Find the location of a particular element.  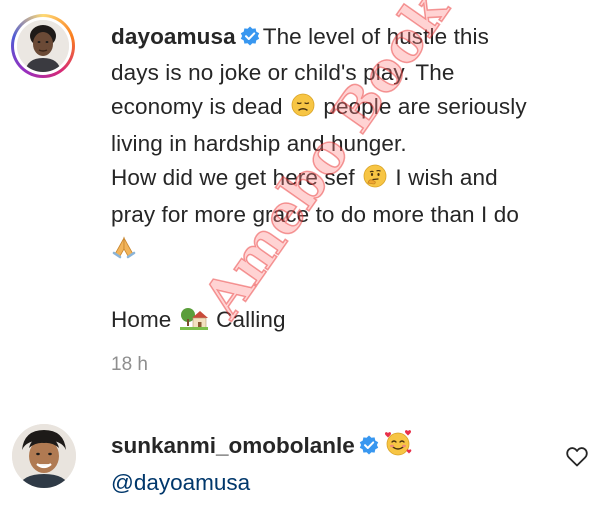

caption-line-4: living in hardship and hunger. is located at coordinates (346, 144).